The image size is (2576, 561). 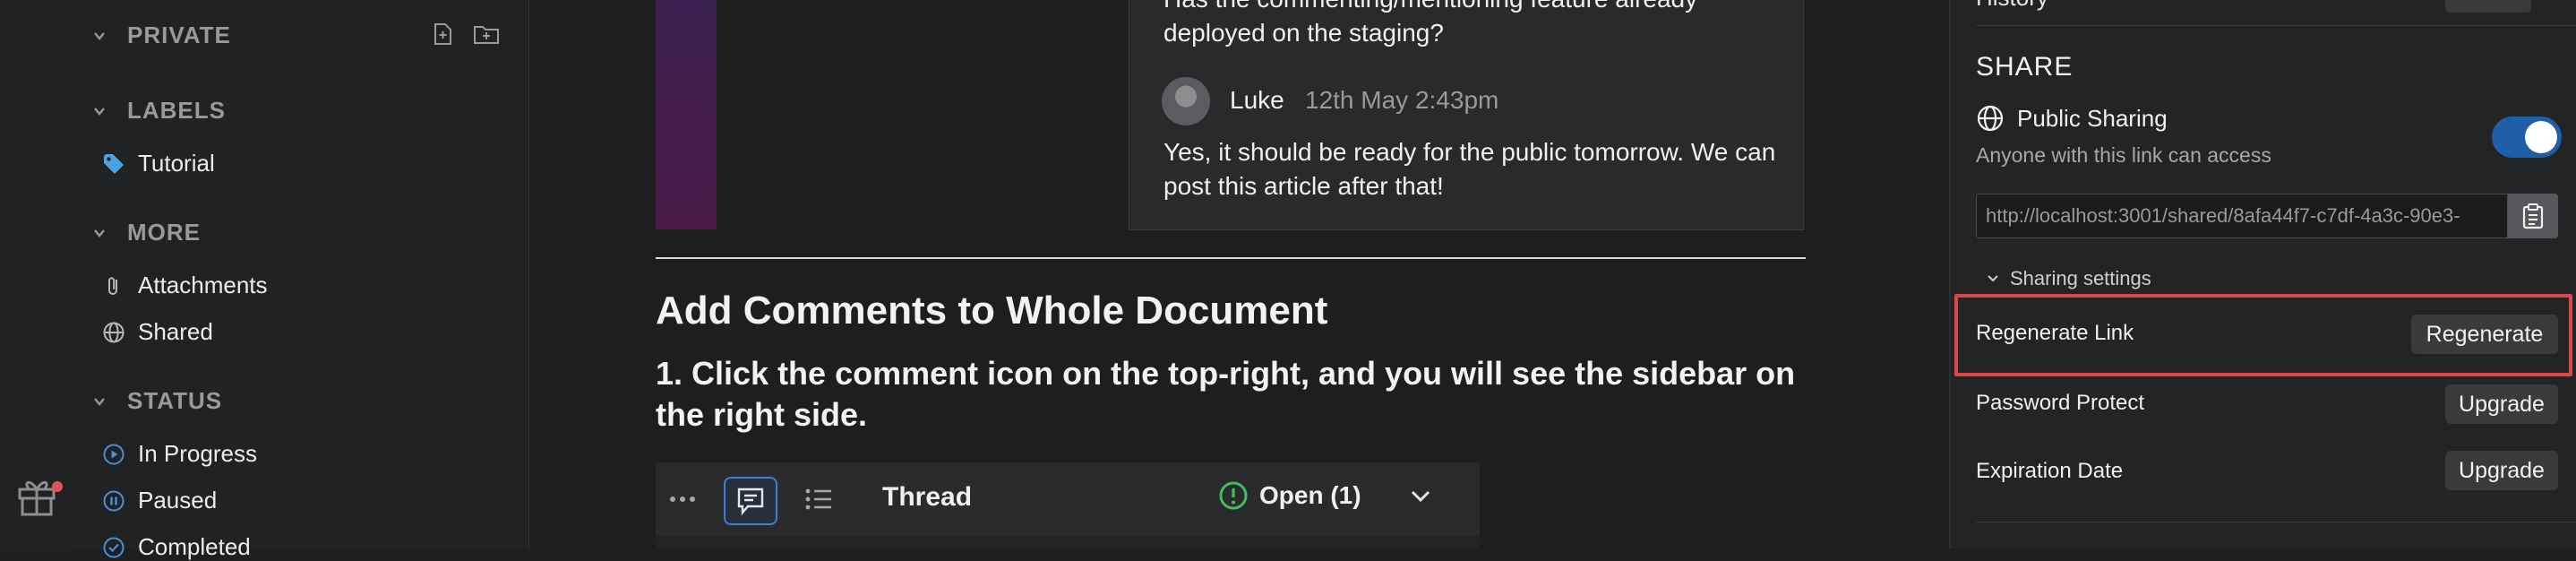 What do you see at coordinates (113, 164) in the screenshot?
I see `tag-icon` at bounding box center [113, 164].